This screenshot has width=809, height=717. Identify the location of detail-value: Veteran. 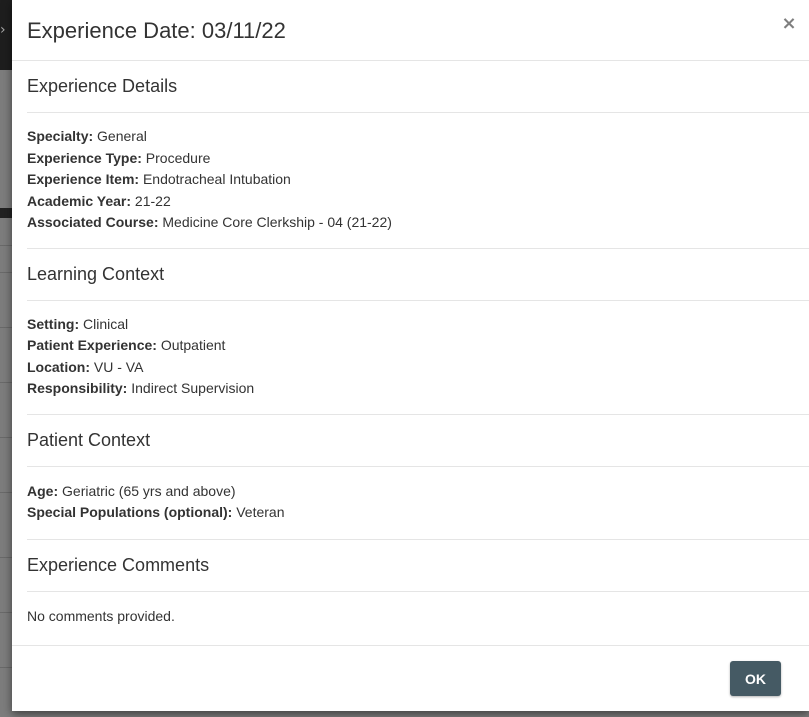
(258, 512).